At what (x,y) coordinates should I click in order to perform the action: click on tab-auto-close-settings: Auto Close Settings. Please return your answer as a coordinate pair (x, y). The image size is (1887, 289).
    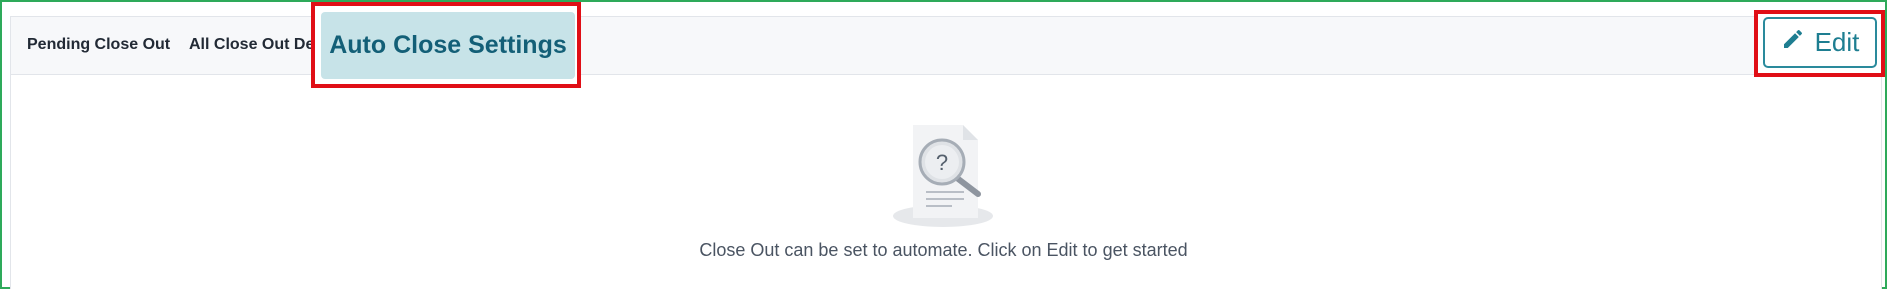
    Looking at the image, I should click on (448, 45).